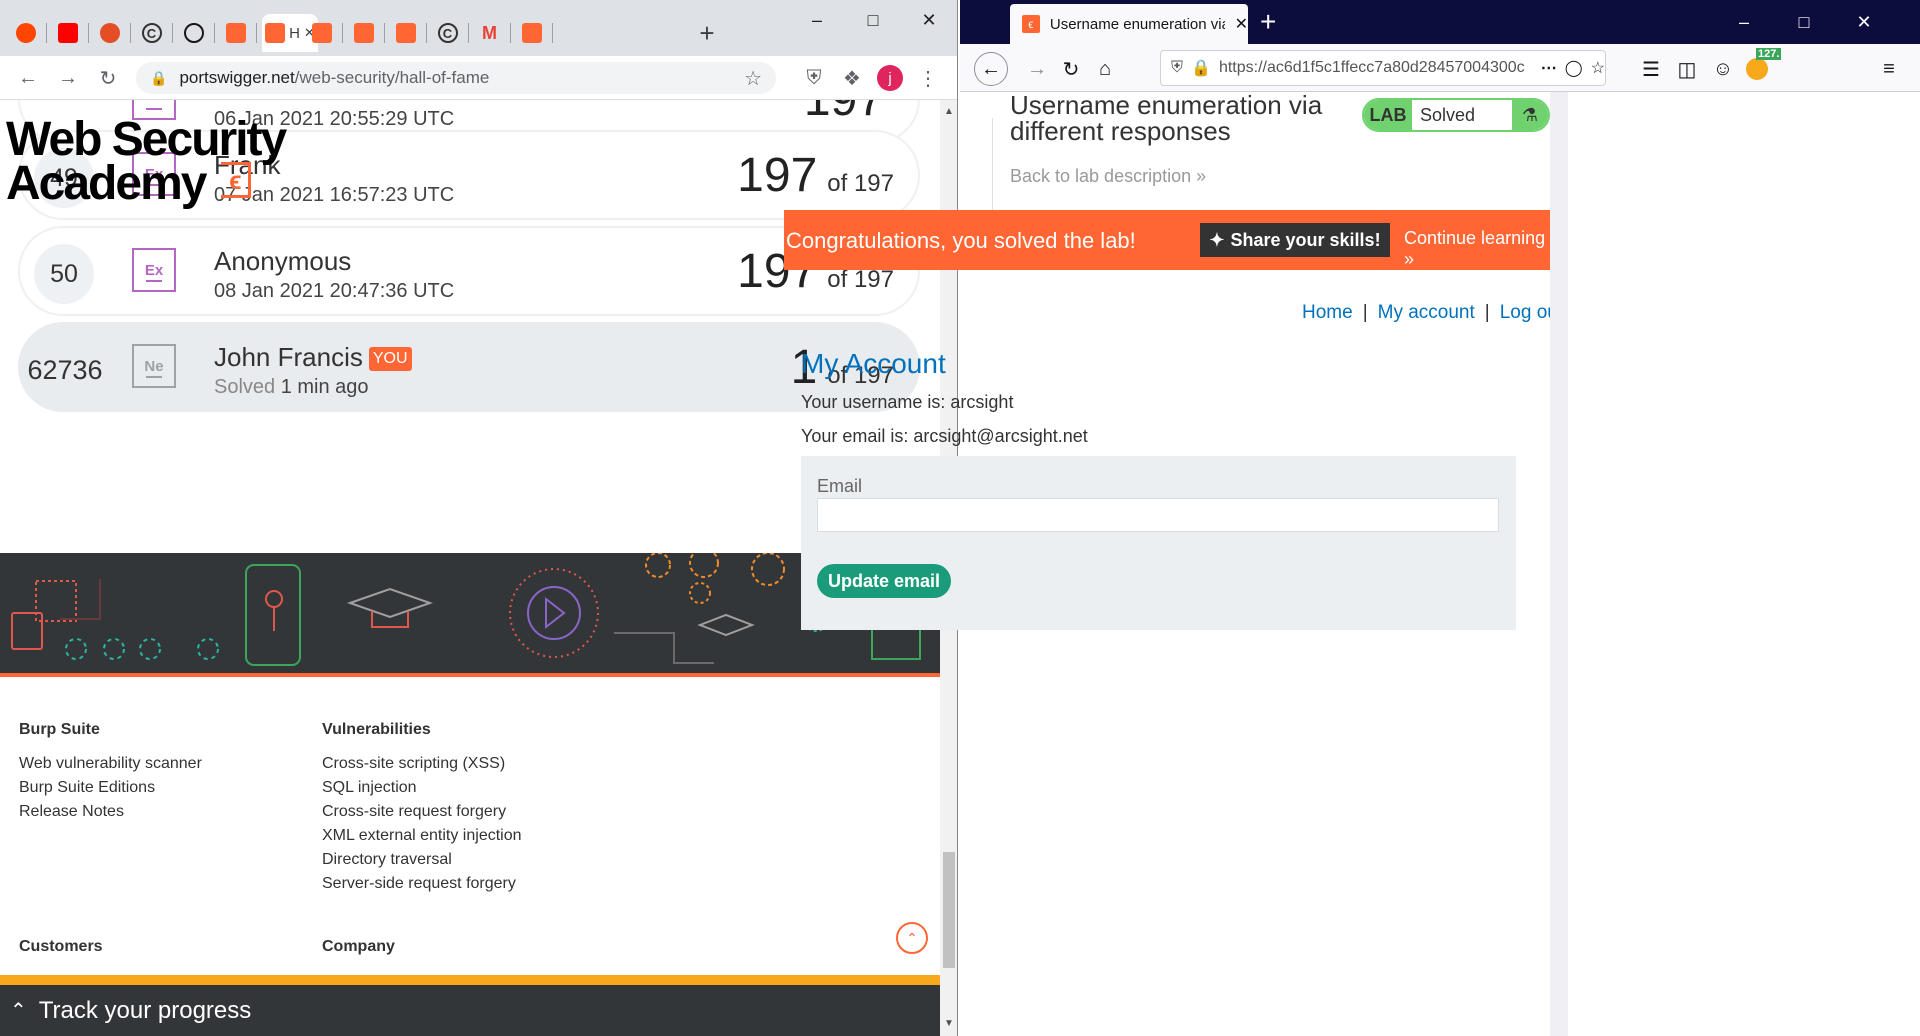  I want to click on close-tab-icon: ✕, so click(1241, 24).